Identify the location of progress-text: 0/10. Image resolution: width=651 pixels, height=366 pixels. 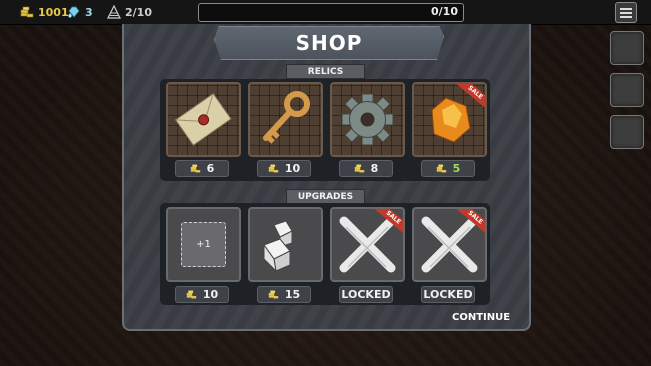
(444, 11).